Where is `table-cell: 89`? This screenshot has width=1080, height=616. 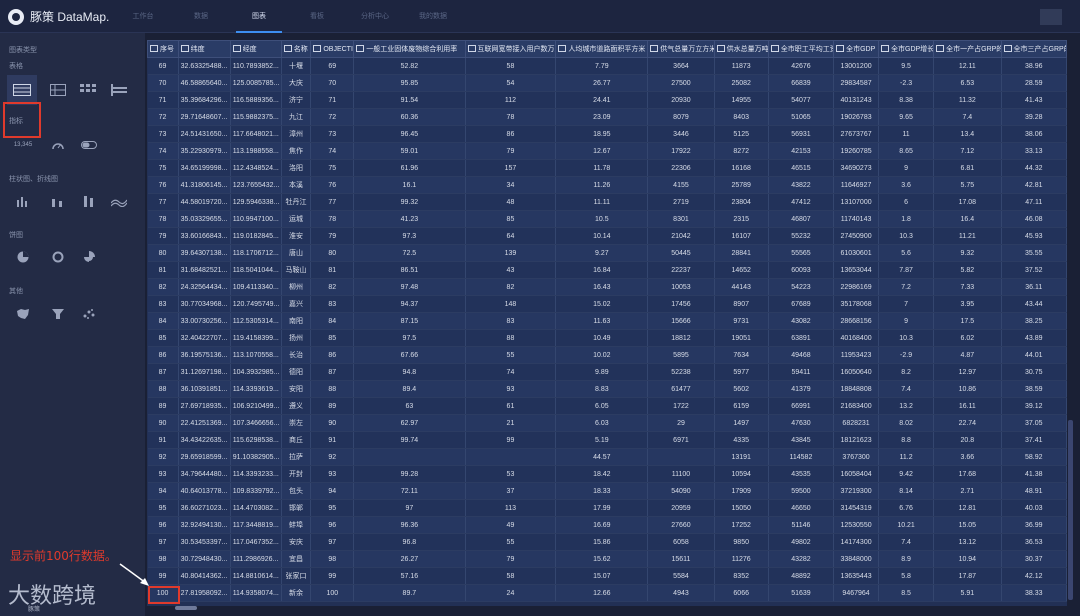 table-cell: 89 is located at coordinates (332, 406).